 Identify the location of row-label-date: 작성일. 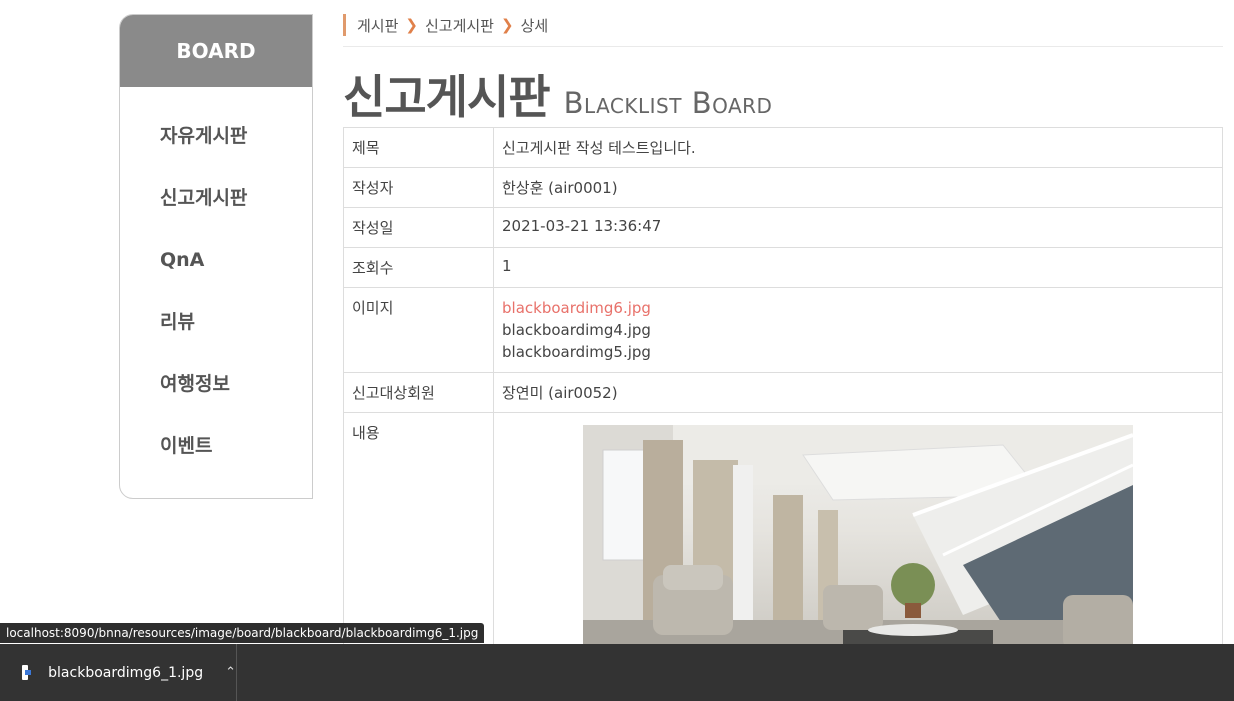
(418, 227).